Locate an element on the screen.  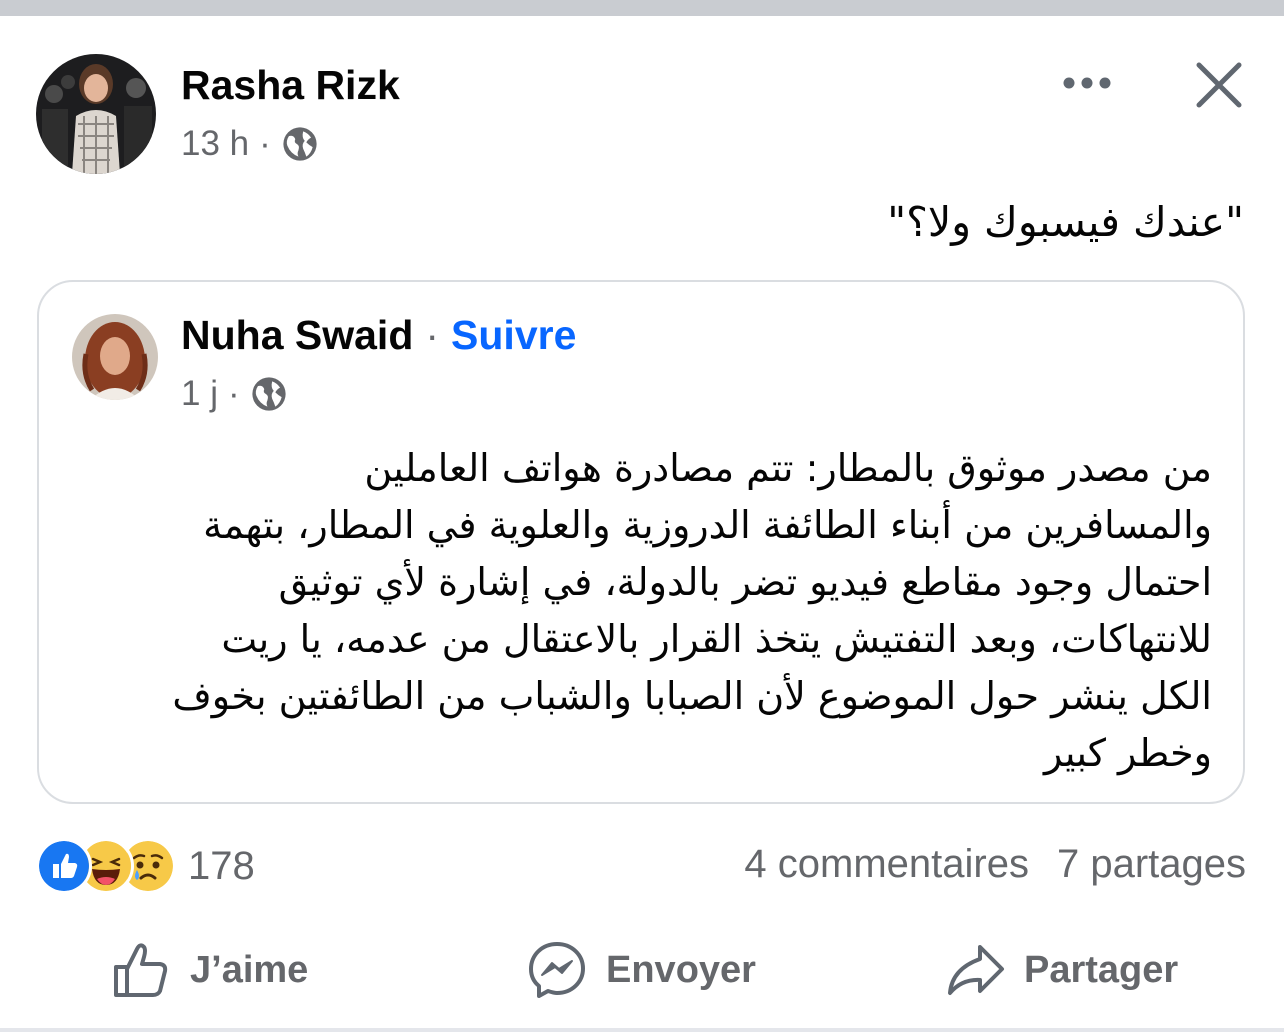
like-label: J’aime is located at coordinates (249, 969).